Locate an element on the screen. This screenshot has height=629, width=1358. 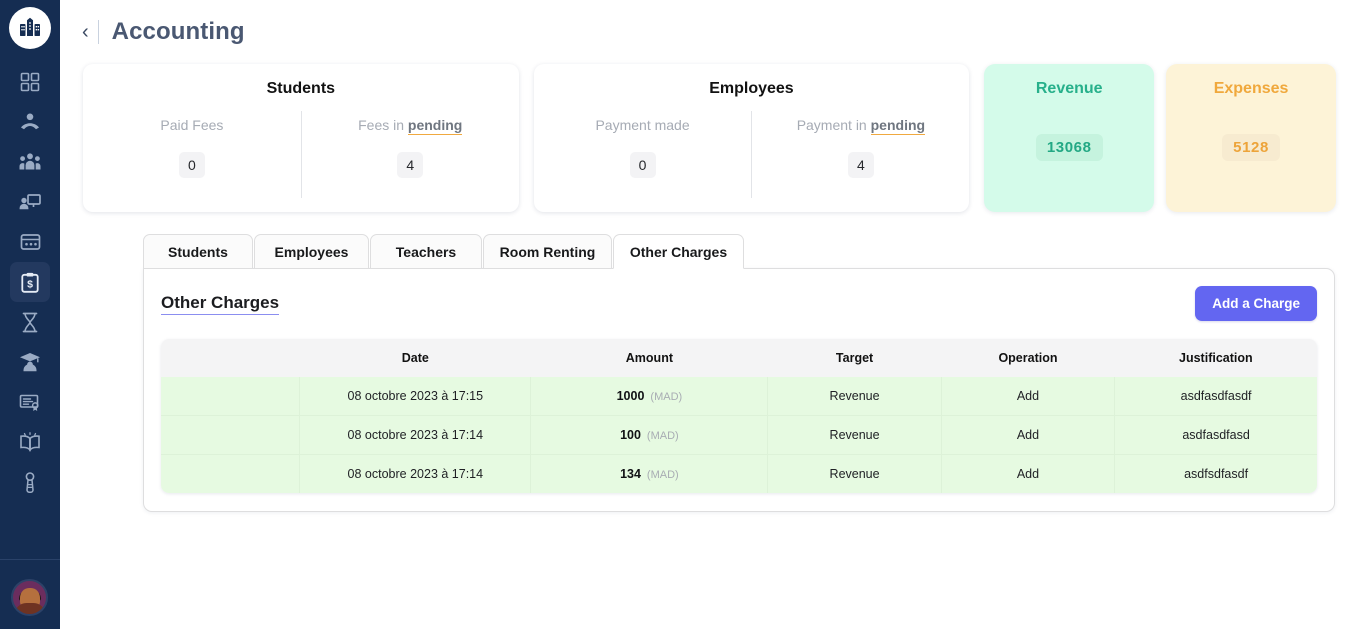
expenses-value: 5128 is located at coordinates (1251, 147).